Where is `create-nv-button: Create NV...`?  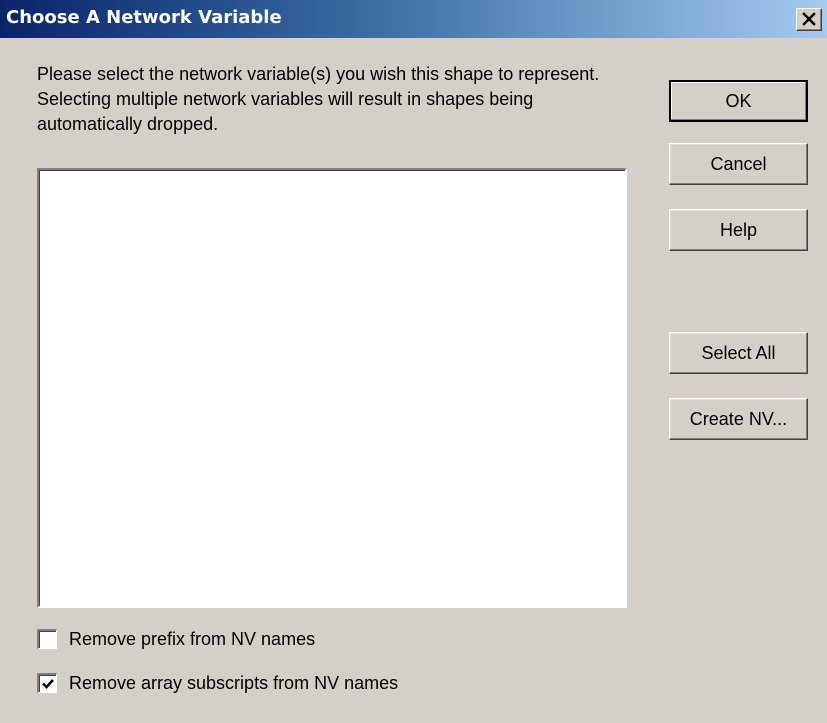 create-nv-button: Create NV... is located at coordinates (738, 419).